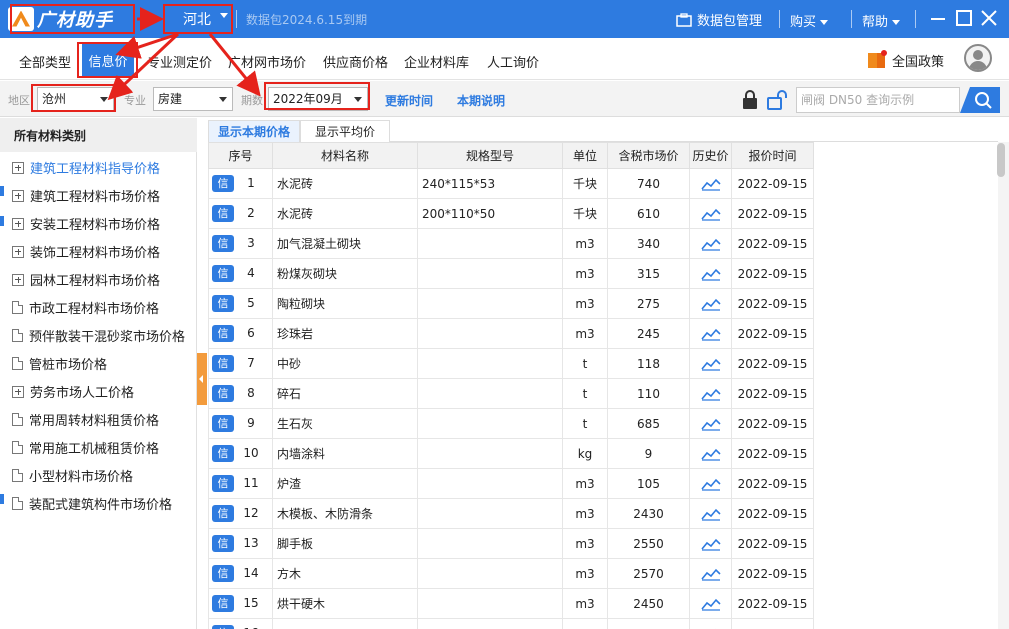 Image resolution: width=1009 pixels, height=629 pixels. I want to click on search-input: 闸阀 DN50 查询示例, so click(878, 100).